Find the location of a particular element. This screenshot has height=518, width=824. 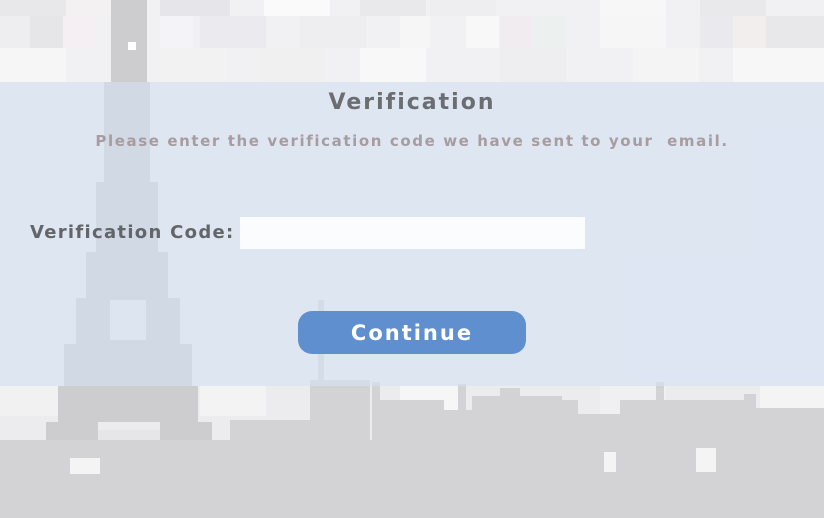

verification-code-input is located at coordinates (412, 233).